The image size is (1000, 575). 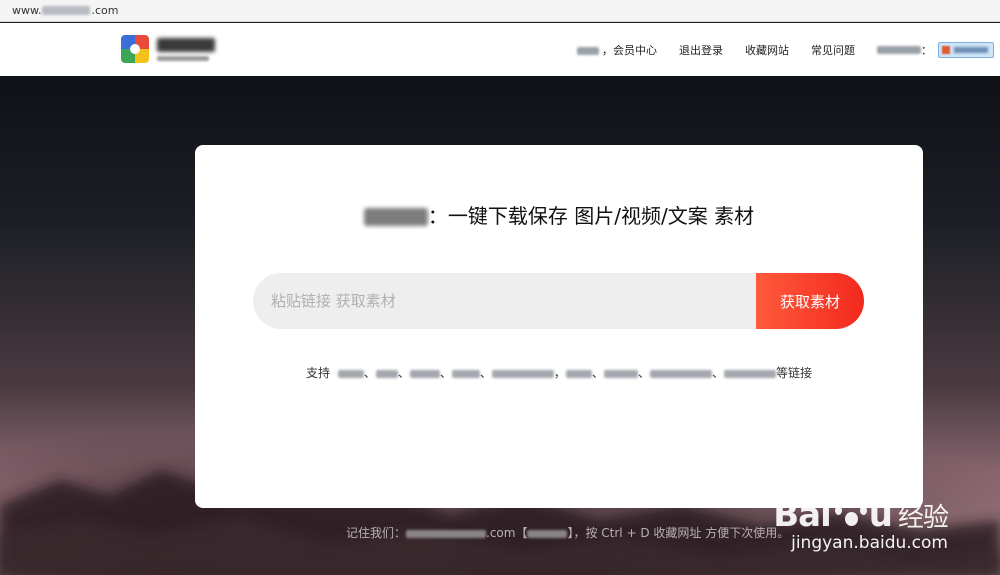 What do you see at coordinates (588, 50) in the screenshot?
I see `username-redacted` at bounding box center [588, 50].